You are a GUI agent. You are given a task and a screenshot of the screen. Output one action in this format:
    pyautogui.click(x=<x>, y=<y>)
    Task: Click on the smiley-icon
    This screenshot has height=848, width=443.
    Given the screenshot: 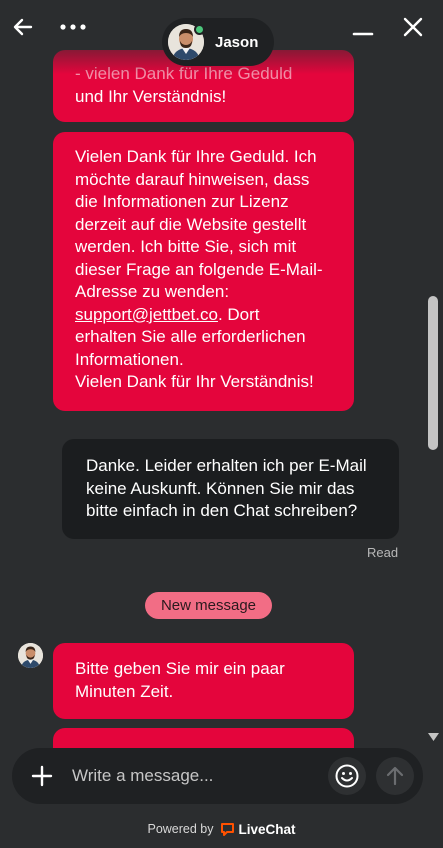 What is the action you would take?
    pyautogui.click(x=347, y=776)
    